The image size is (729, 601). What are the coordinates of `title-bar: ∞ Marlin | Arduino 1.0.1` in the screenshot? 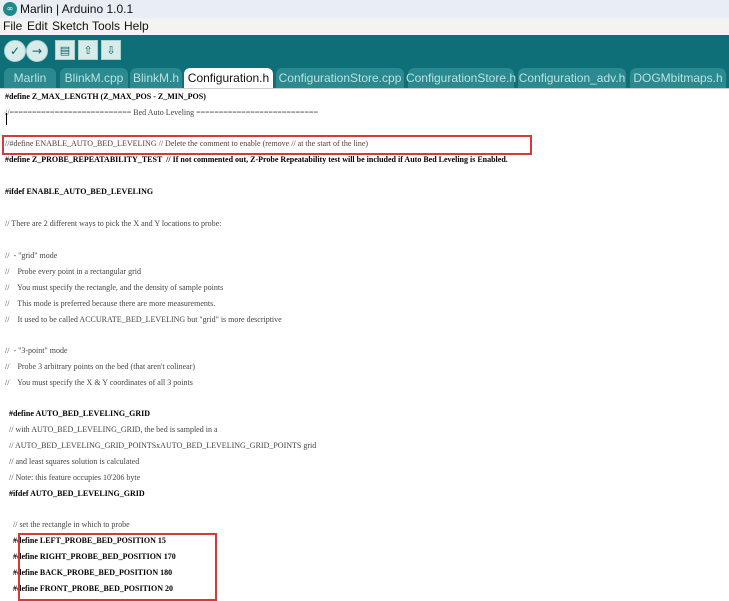 It's located at (364, 9).